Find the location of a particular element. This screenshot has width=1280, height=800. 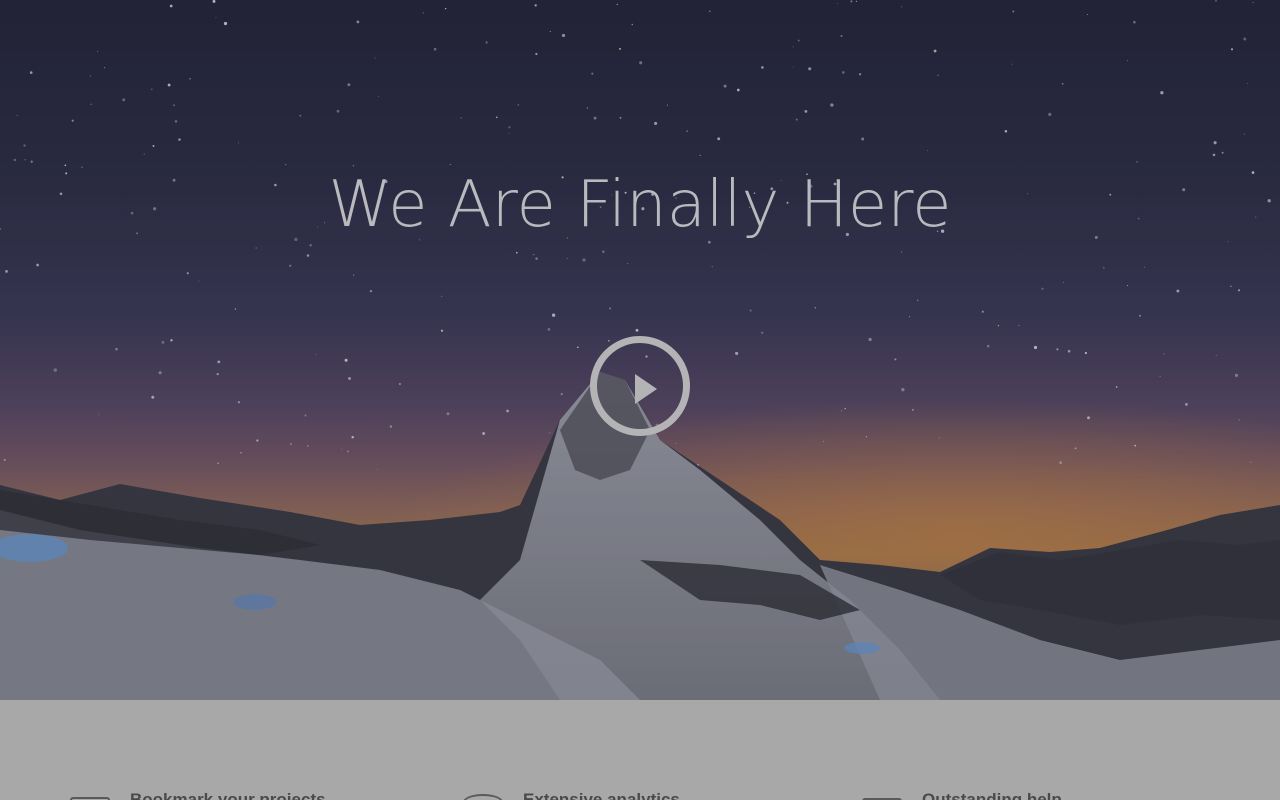

play-video-button is located at coordinates (640, 386).